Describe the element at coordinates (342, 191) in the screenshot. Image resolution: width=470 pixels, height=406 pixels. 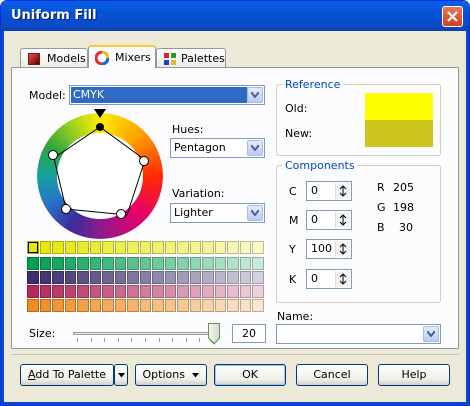
I see `c-spinner` at that location.